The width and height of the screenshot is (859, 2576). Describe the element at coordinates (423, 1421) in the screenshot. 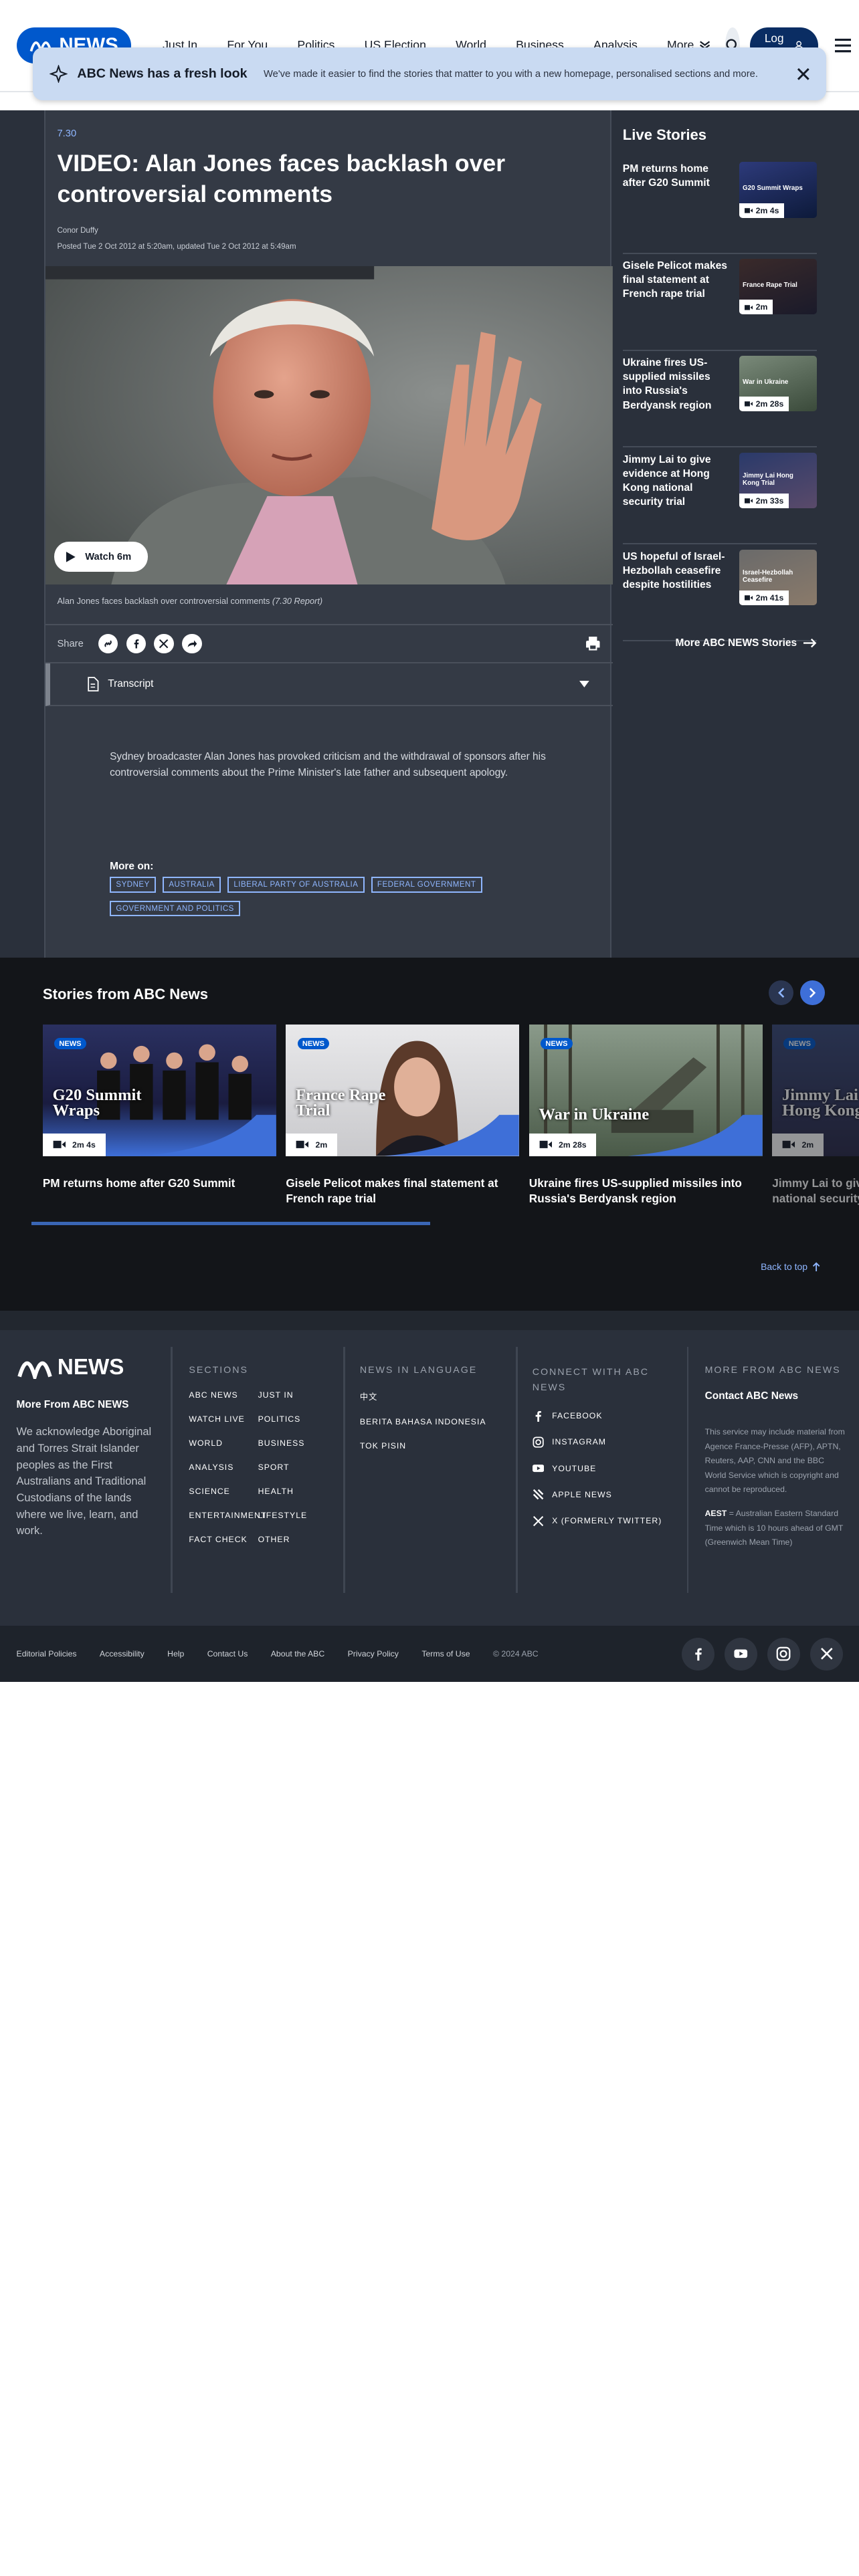

I see `footer-link: BERITA BAHASA INDONESIA` at that location.